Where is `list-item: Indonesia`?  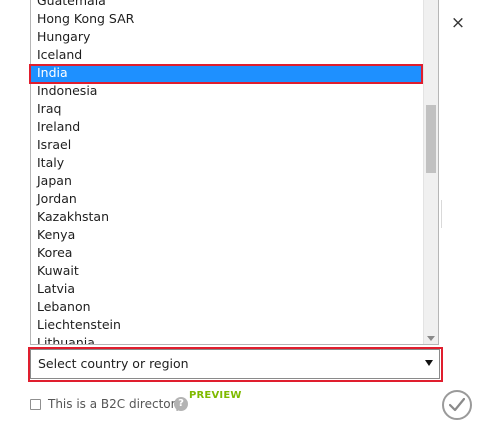 list-item: Indonesia is located at coordinates (227, 91).